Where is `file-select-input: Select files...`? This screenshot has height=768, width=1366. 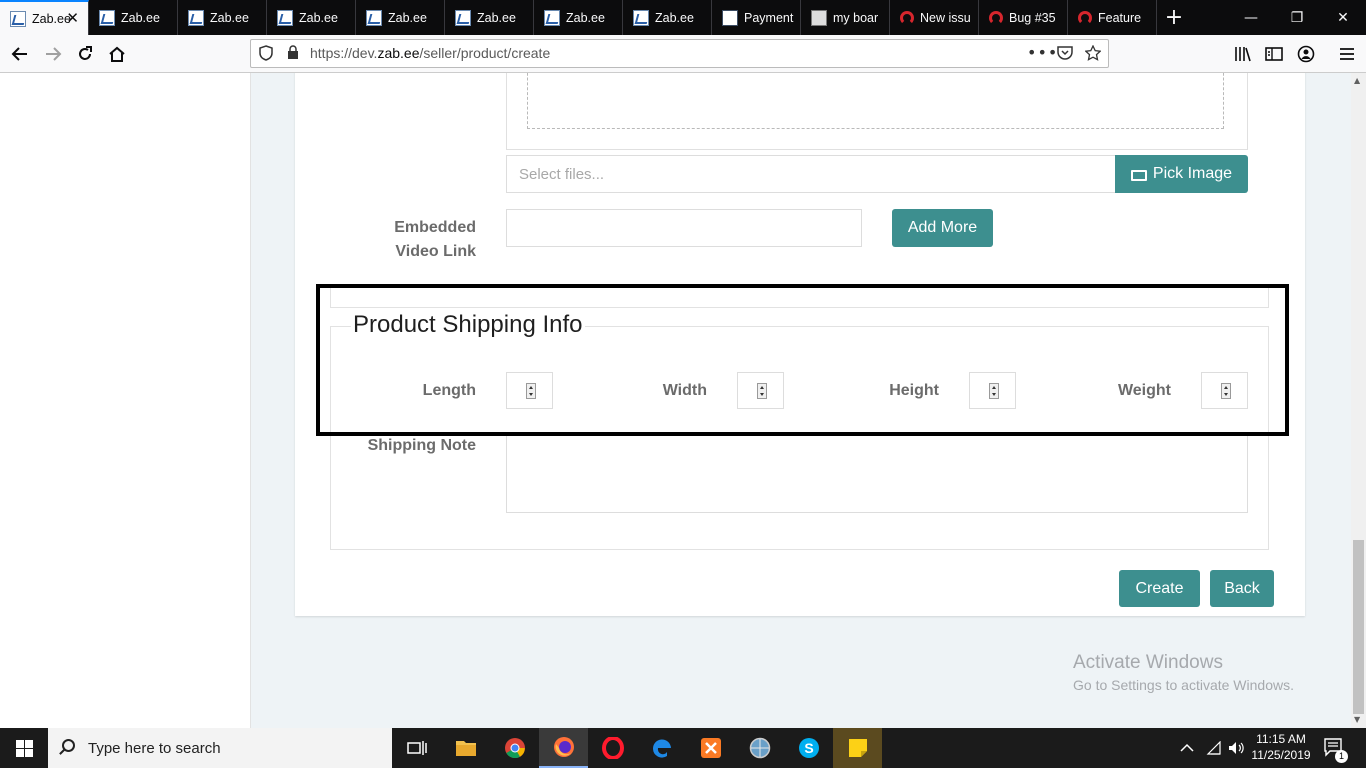 file-select-input: Select files... is located at coordinates (811, 174).